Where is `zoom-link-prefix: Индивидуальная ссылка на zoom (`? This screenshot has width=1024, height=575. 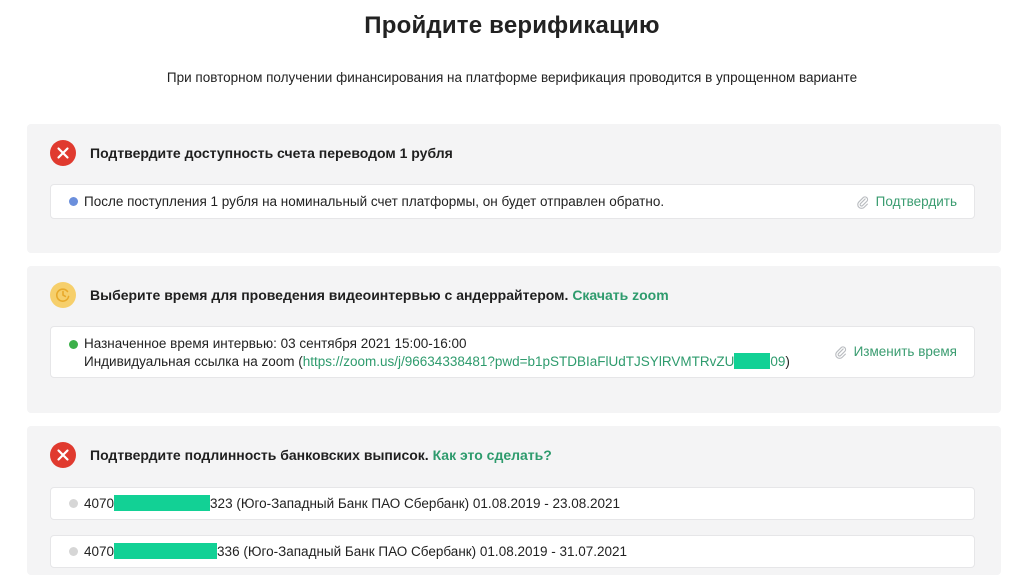 zoom-link-prefix: Индивидуальная ссылка на zoom ( is located at coordinates (193, 361).